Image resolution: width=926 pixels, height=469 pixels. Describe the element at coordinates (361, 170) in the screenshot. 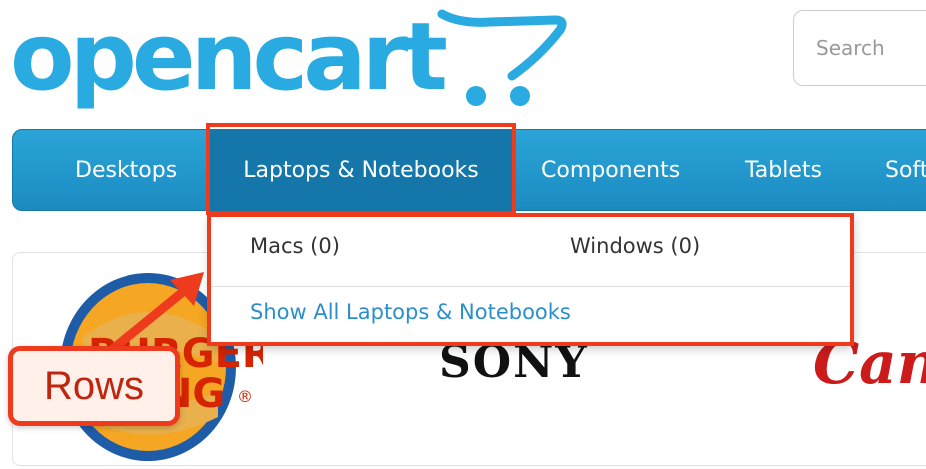

I see `menu-item-laptops-notebooks: Laptops & Notebooks` at that location.